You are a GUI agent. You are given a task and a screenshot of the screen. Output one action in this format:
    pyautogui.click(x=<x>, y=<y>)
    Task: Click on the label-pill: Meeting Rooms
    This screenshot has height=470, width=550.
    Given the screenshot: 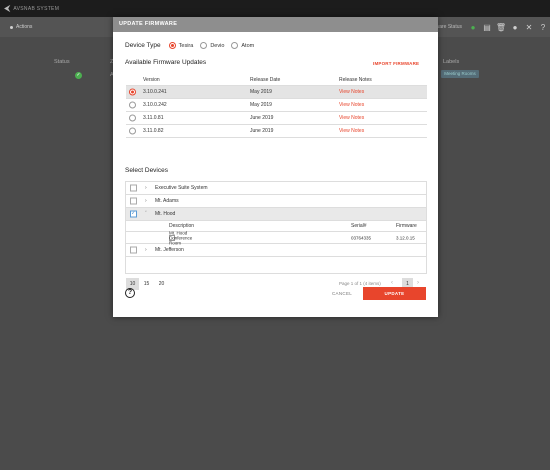 What is the action you would take?
    pyautogui.click(x=460, y=74)
    